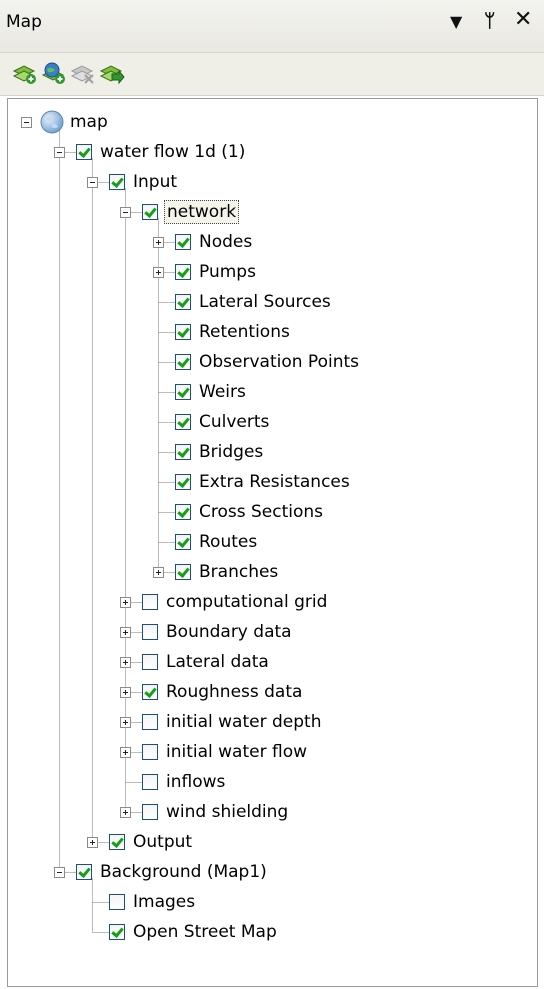  Describe the element at coordinates (489, 21) in the screenshot. I see `pin-icon: ᛘ` at that location.